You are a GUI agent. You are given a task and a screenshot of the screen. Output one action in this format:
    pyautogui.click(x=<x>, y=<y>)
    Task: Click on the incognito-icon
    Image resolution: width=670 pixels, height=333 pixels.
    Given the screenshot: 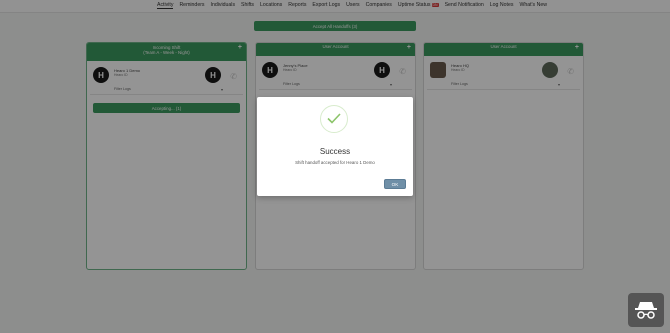 What is the action you would take?
    pyautogui.click(x=646, y=310)
    